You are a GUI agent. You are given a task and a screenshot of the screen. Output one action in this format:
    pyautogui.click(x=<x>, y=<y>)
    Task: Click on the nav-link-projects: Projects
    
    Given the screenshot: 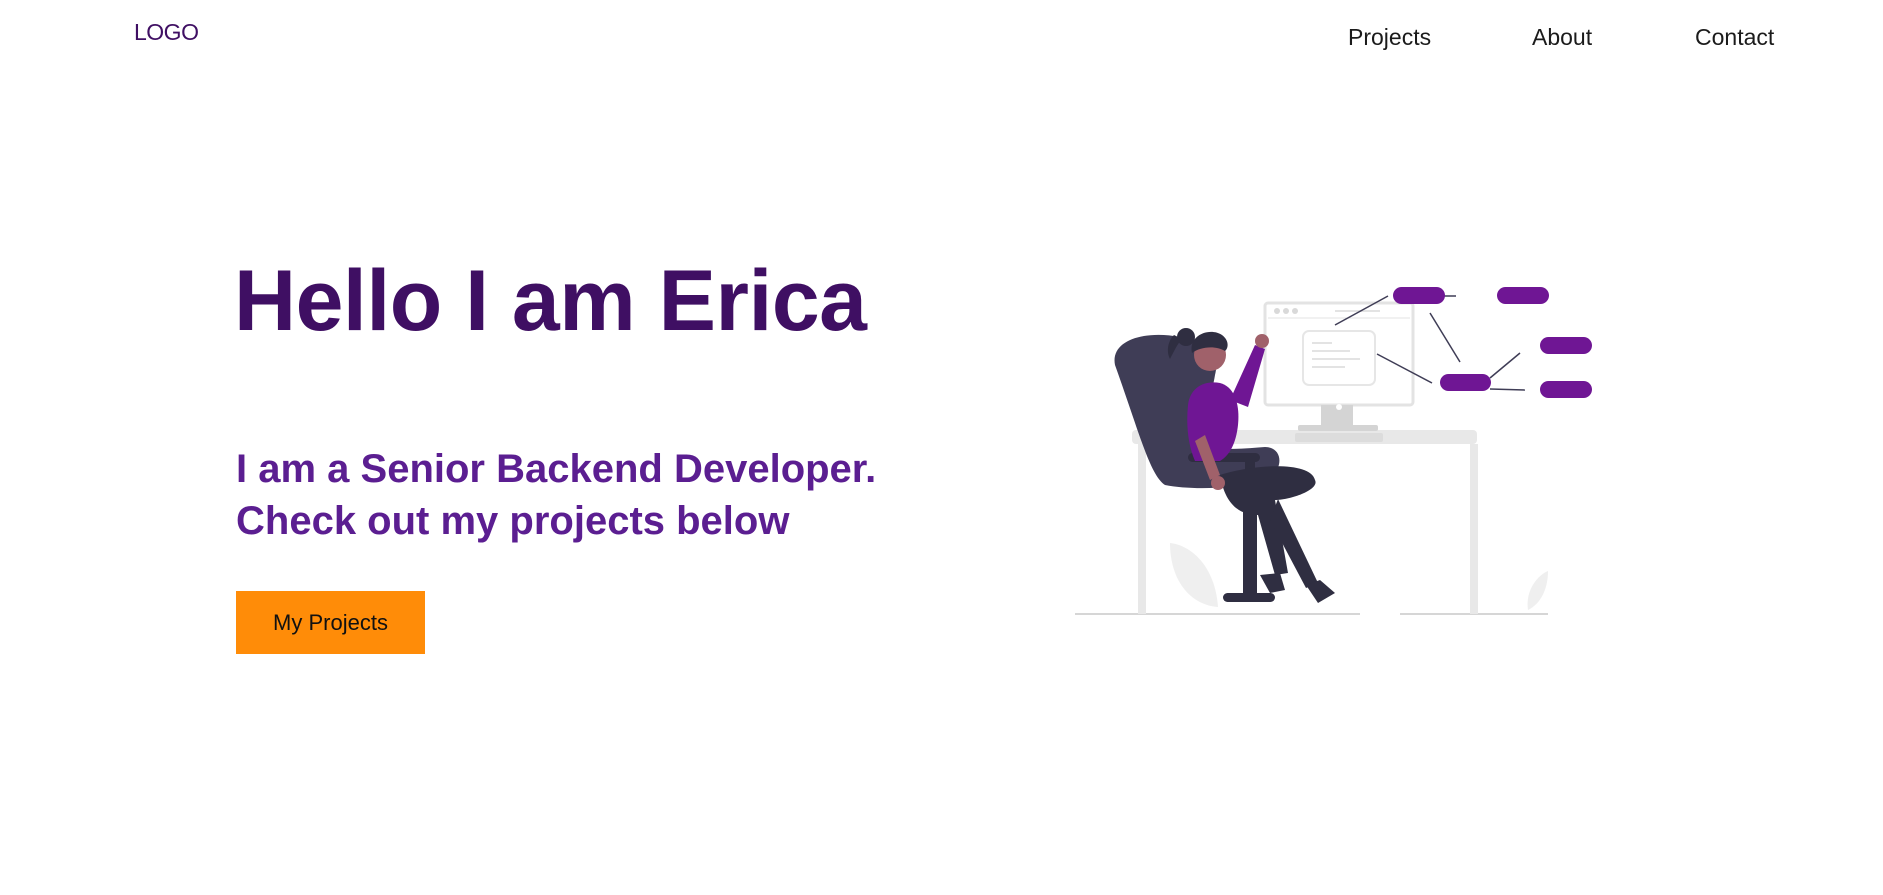 What is the action you would take?
    pyautogui.click(x=1389, y=37)
    